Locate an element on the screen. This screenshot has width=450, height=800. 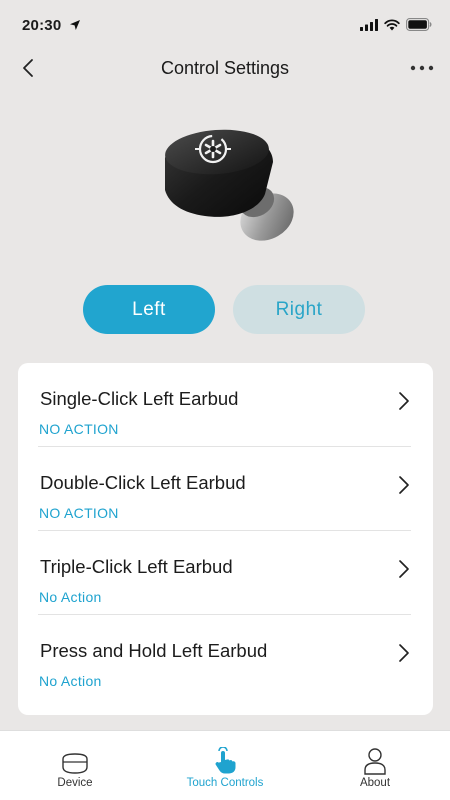
person-icon is located at coordinates (375, 761).